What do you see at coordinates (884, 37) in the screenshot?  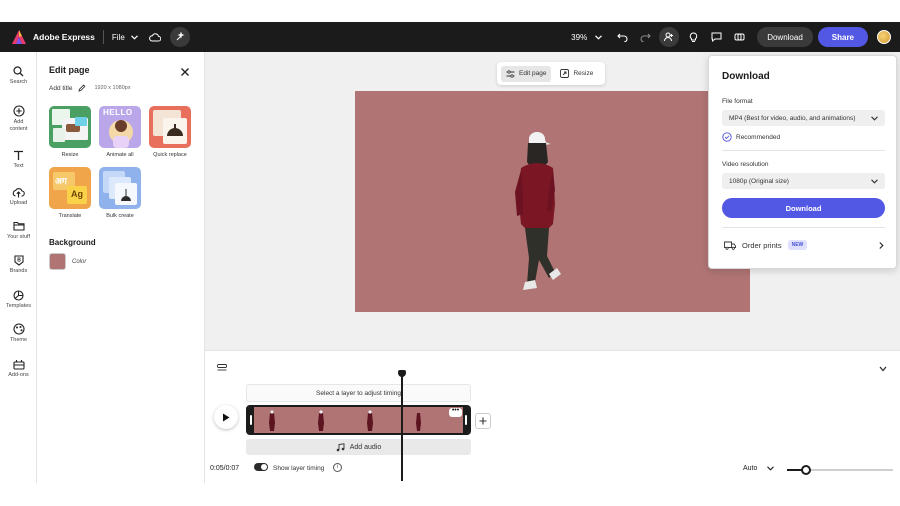 I see `user-avatar` at bounding box center [884, 37].